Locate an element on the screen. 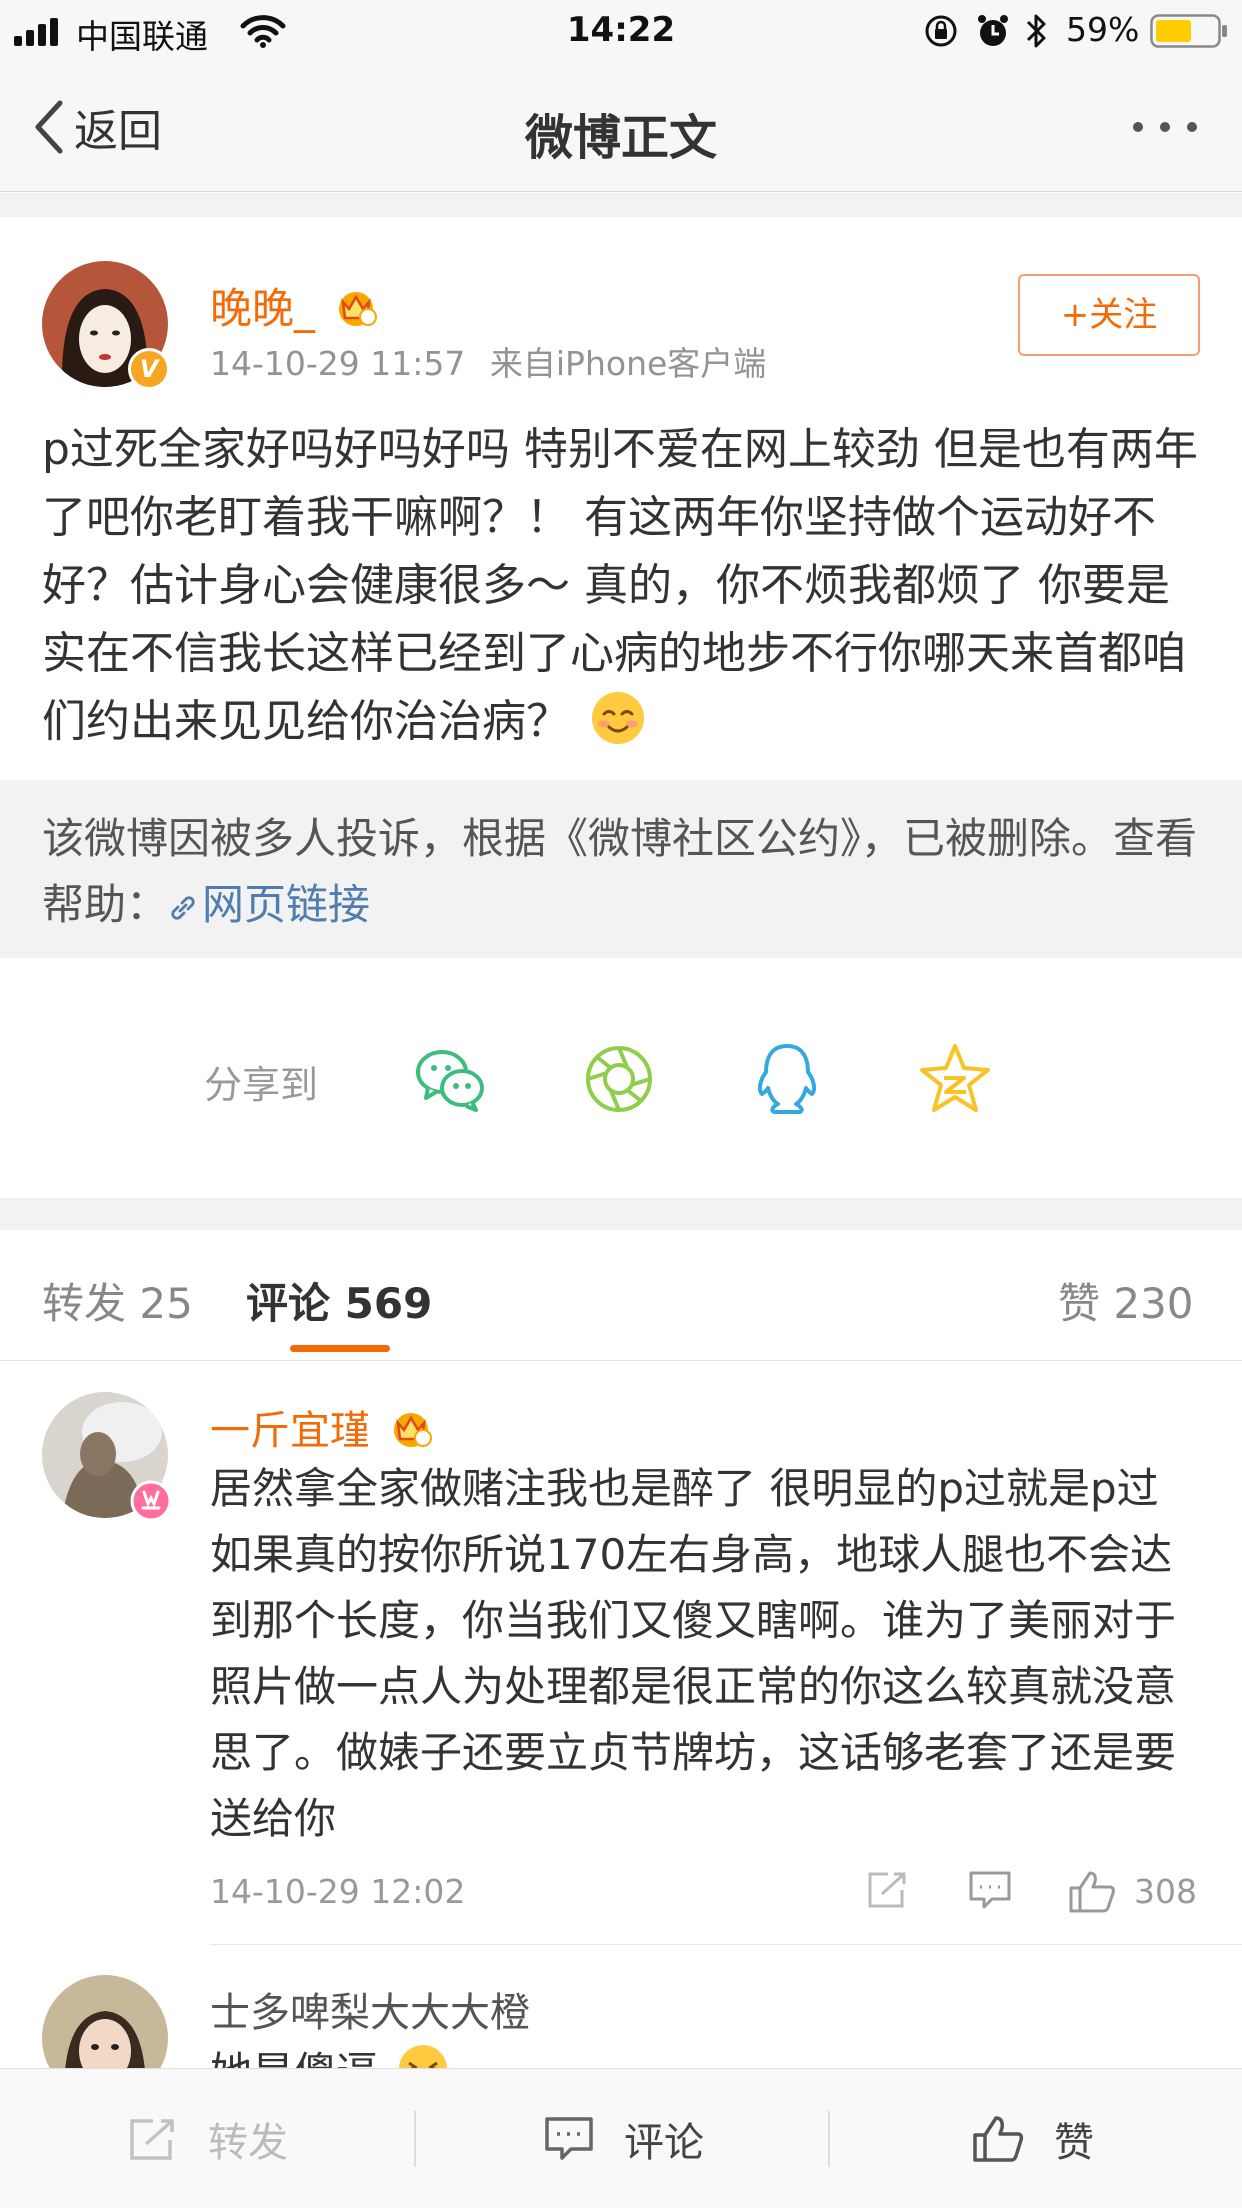  alarm-icon is located at coordinates (993, 30).